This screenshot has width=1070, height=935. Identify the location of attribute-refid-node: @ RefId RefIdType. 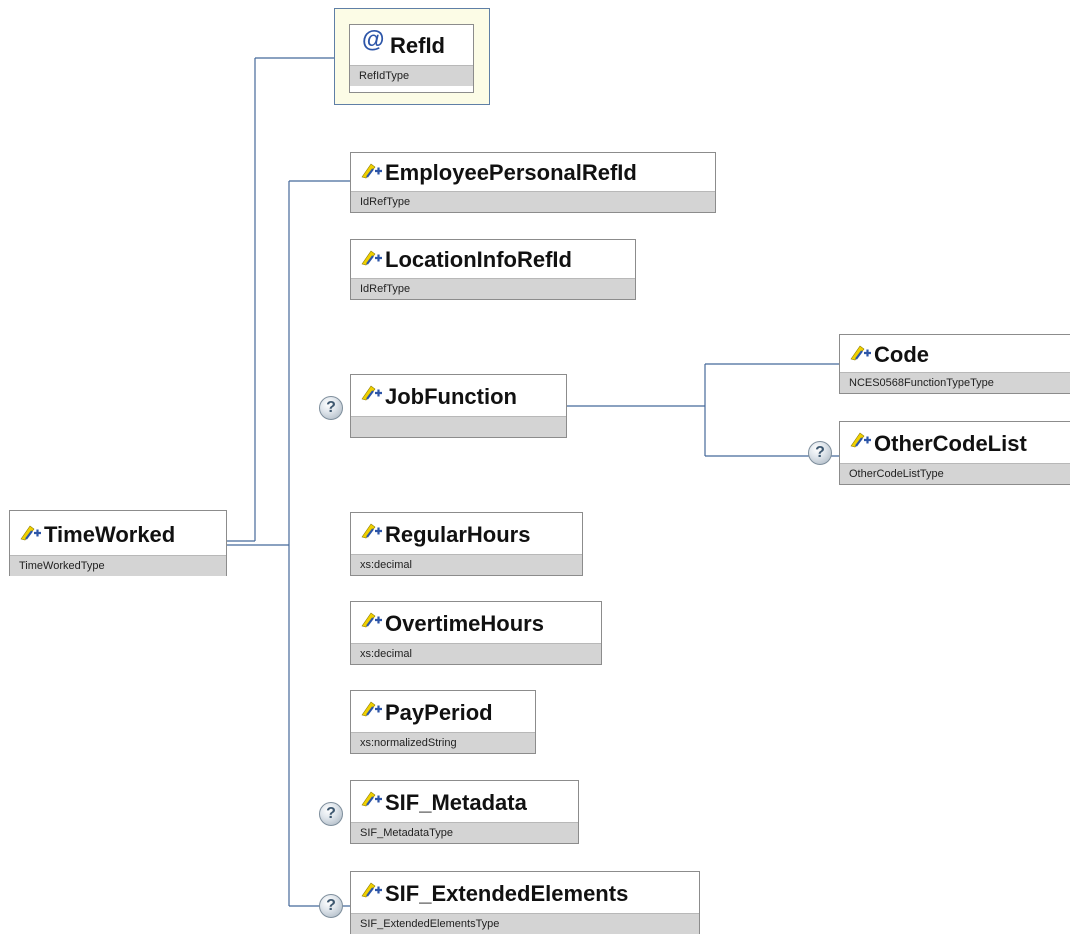
(411, 58).